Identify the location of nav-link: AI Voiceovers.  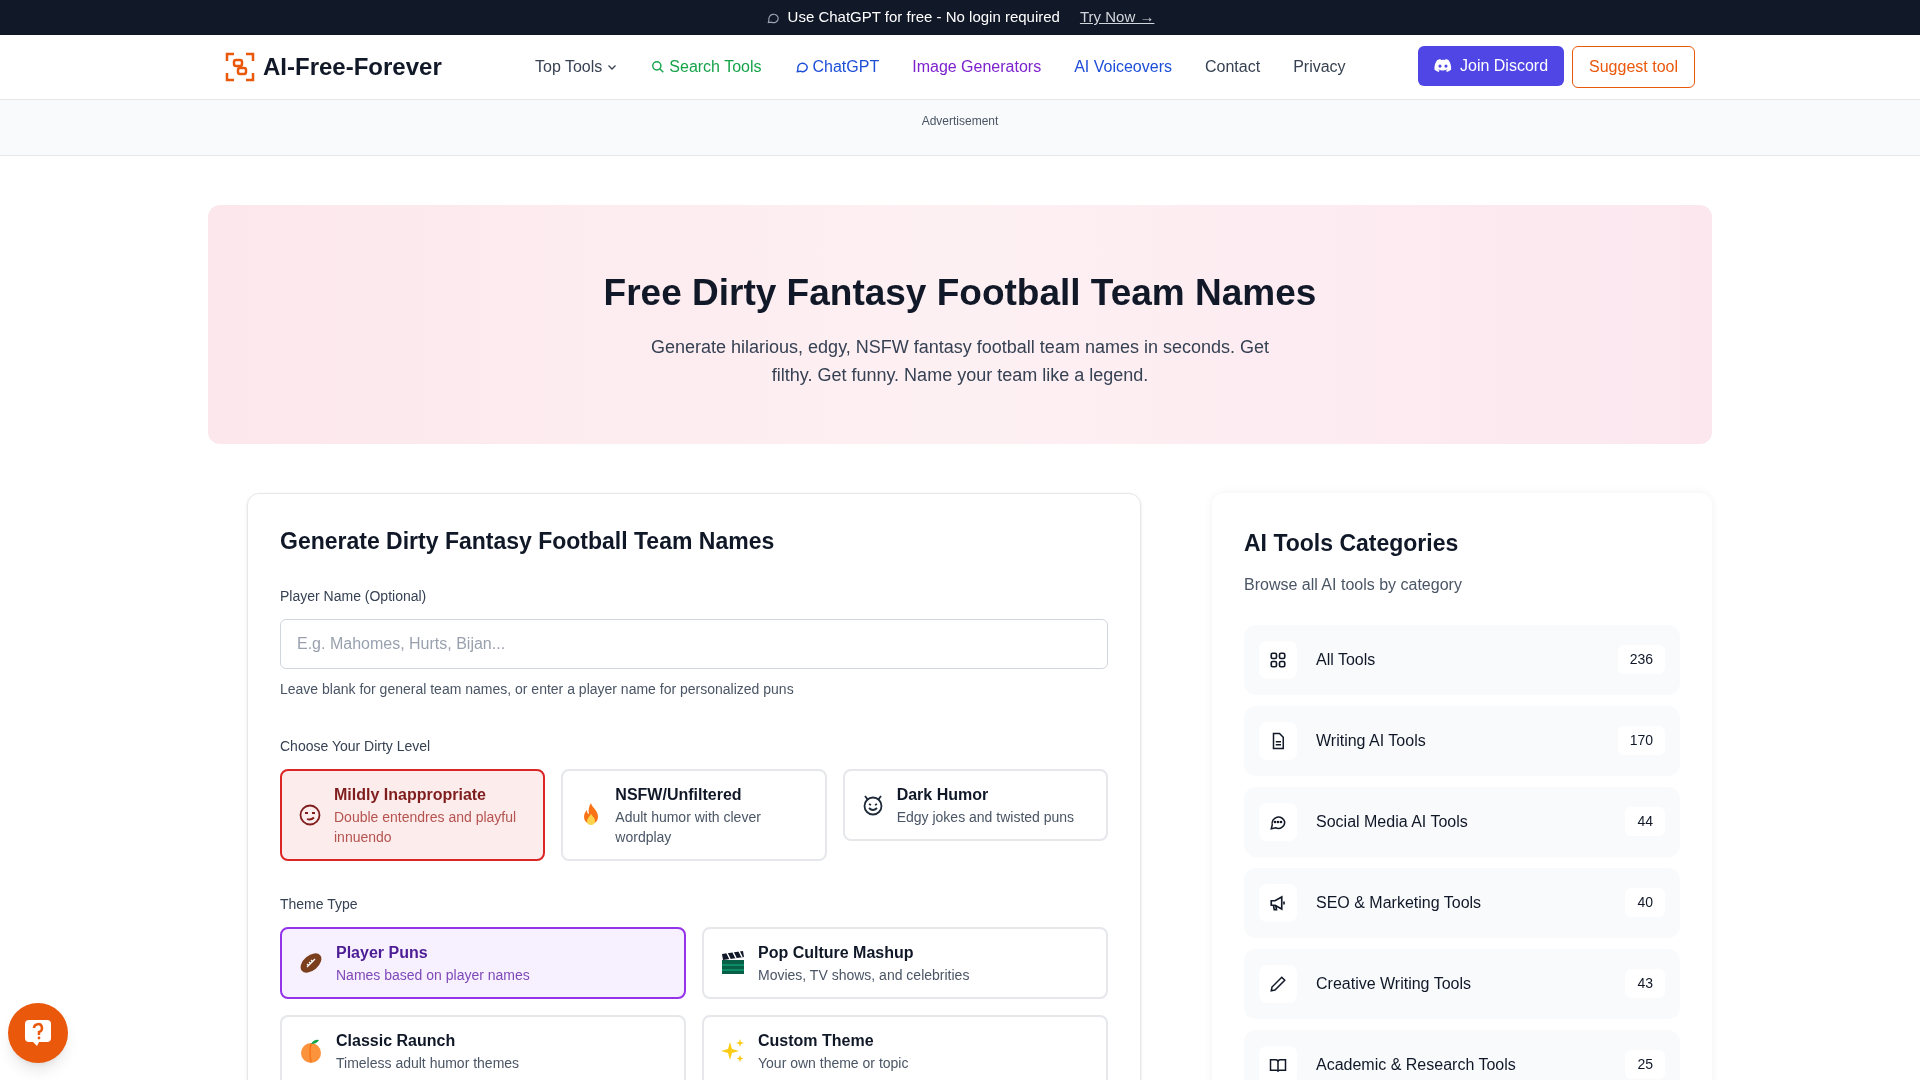
(1123, 67).